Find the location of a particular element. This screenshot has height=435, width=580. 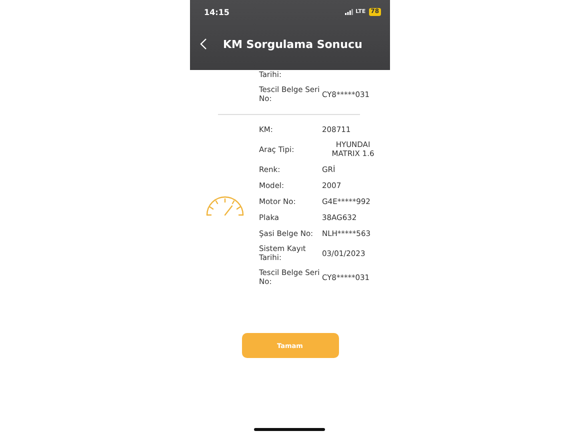

screen-title: KM Sorgulama Sonucu is located at coordinates (292, 44).